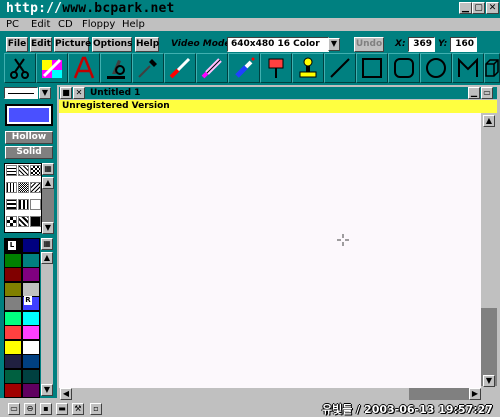 The height and width of the screenshot is (417, 500). Describe the element at coordinates (133, 24) in the screenshot. I see `menu-help: Help` at that location.